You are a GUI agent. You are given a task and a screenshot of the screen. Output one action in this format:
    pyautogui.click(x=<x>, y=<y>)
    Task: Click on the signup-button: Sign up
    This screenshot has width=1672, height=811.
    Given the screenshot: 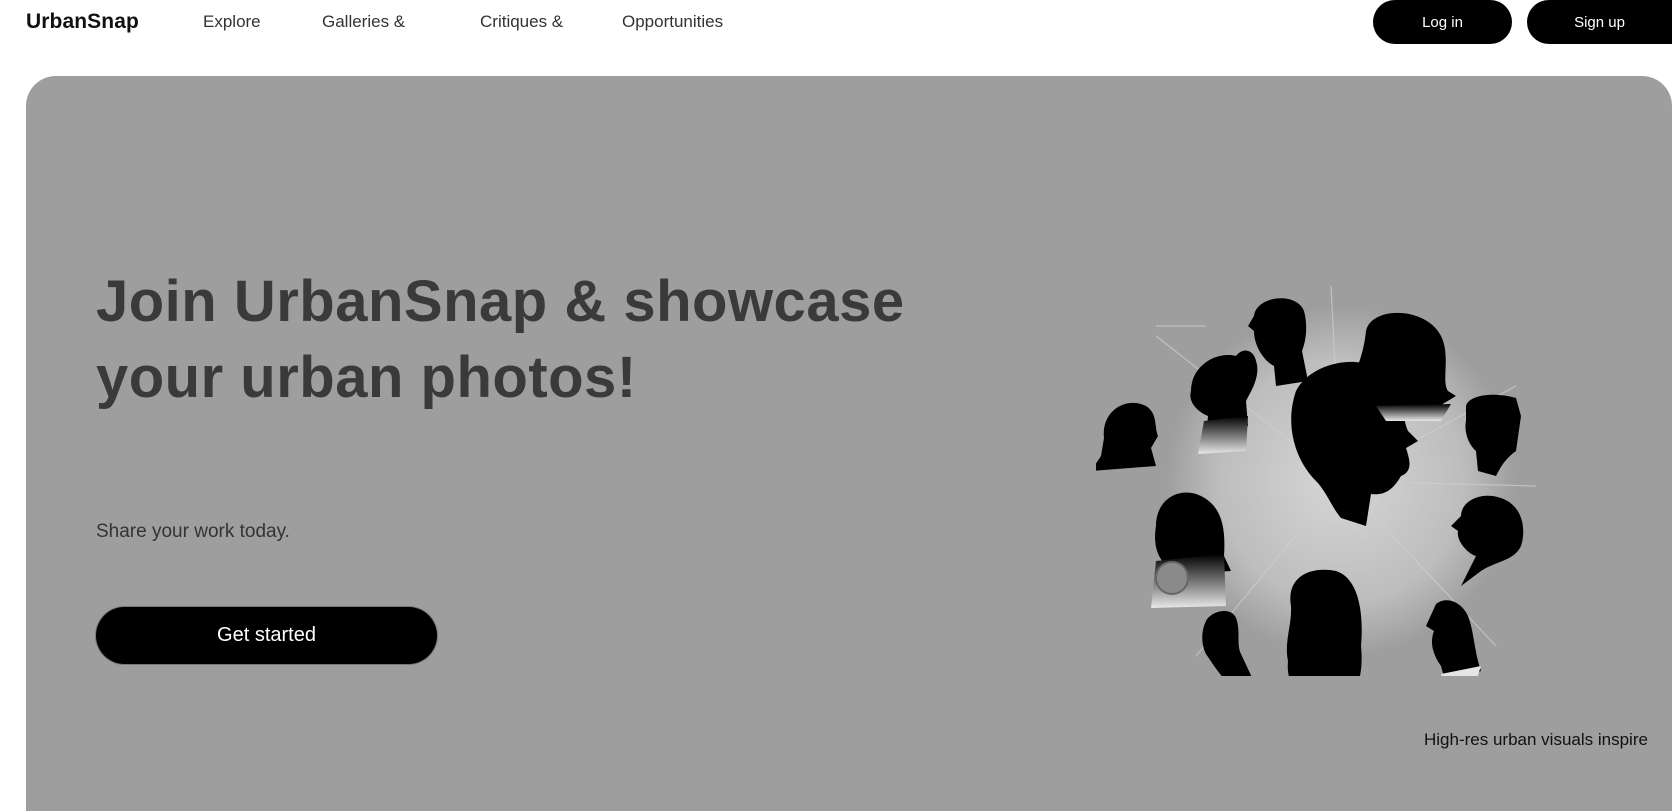 What is the action you would take?
    pyautogui.click(x=1599, y=22)
    